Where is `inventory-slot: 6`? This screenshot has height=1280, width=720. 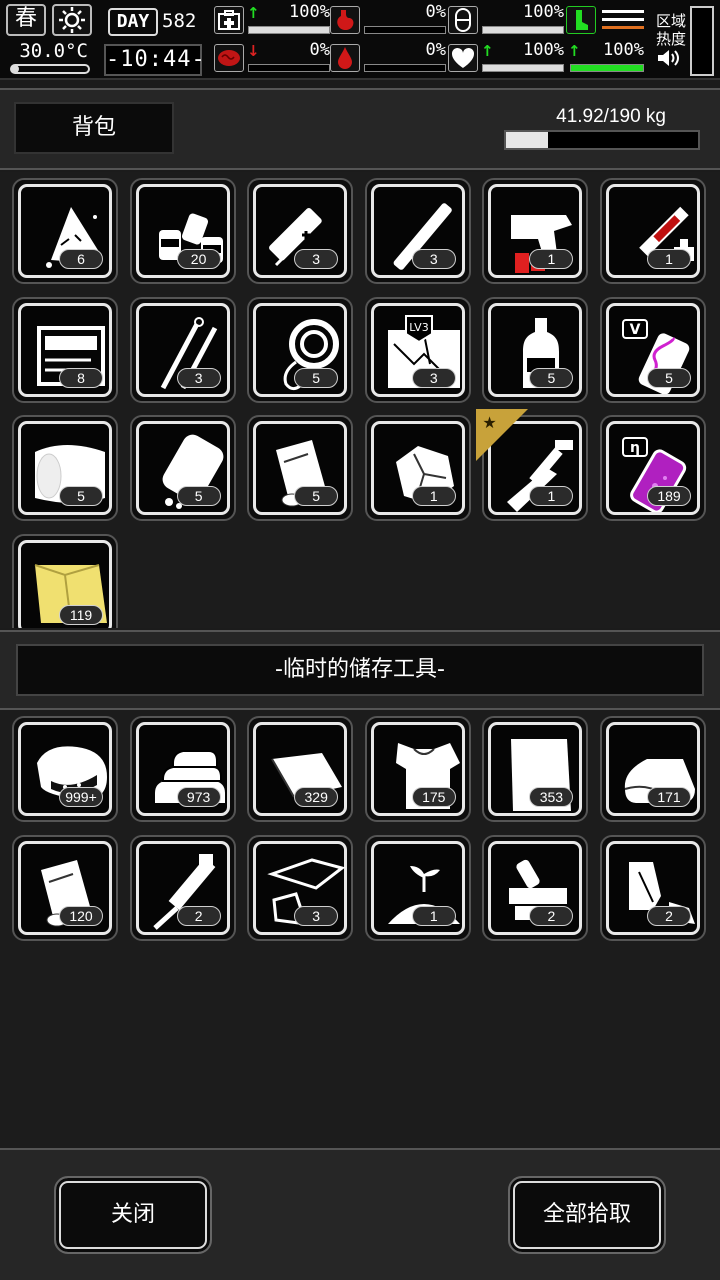 inventory-slot: 6 is located at coordinates (65, 231).